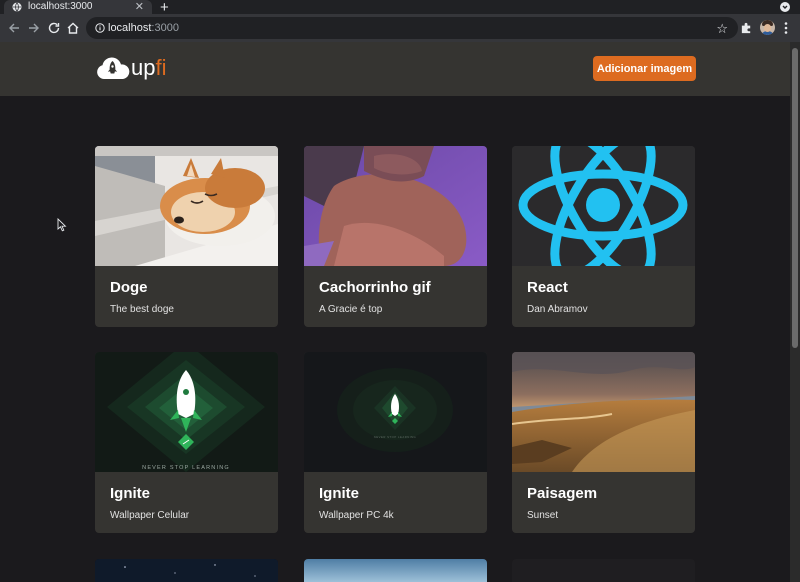 The height and width of the screenshot is (582, 800). What do you see at coordinates (603, 206) in the screenshot?
I see `card-image-react` at bounding box center [603, 206].